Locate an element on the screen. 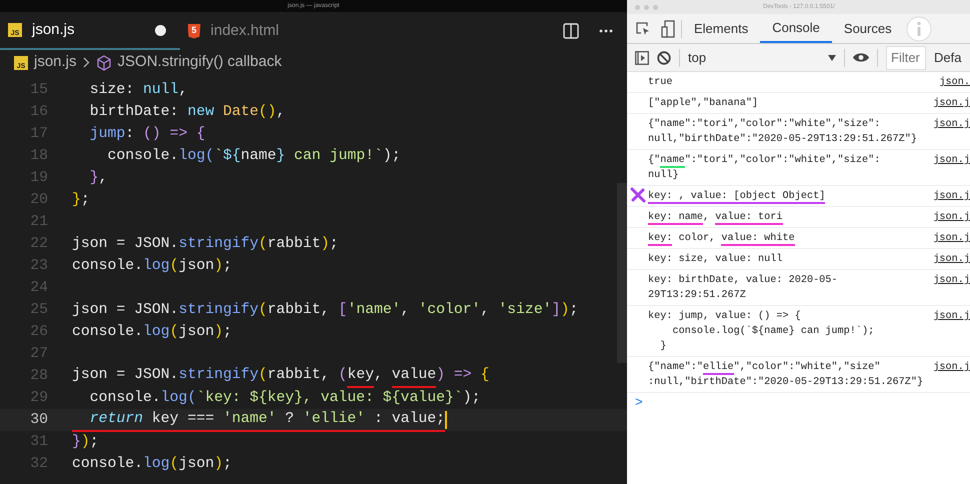 The height and width of the screenshot is (484, 970). breadcrumb-item: JSON.stringify() callback is located at coordinates (200, 62).